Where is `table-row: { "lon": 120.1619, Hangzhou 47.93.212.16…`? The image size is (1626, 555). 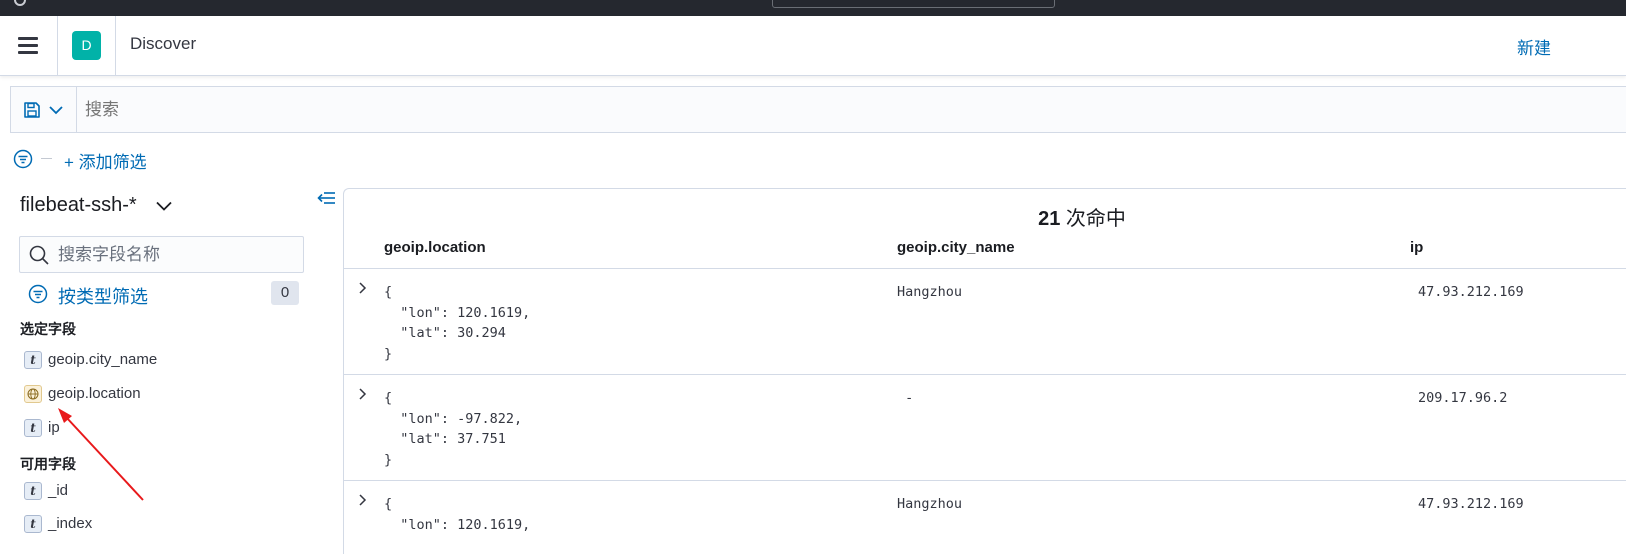 table-row: { "lon": 120.1619, Hangzhou 47.93.212.16… is located at coordinates (985, 517).